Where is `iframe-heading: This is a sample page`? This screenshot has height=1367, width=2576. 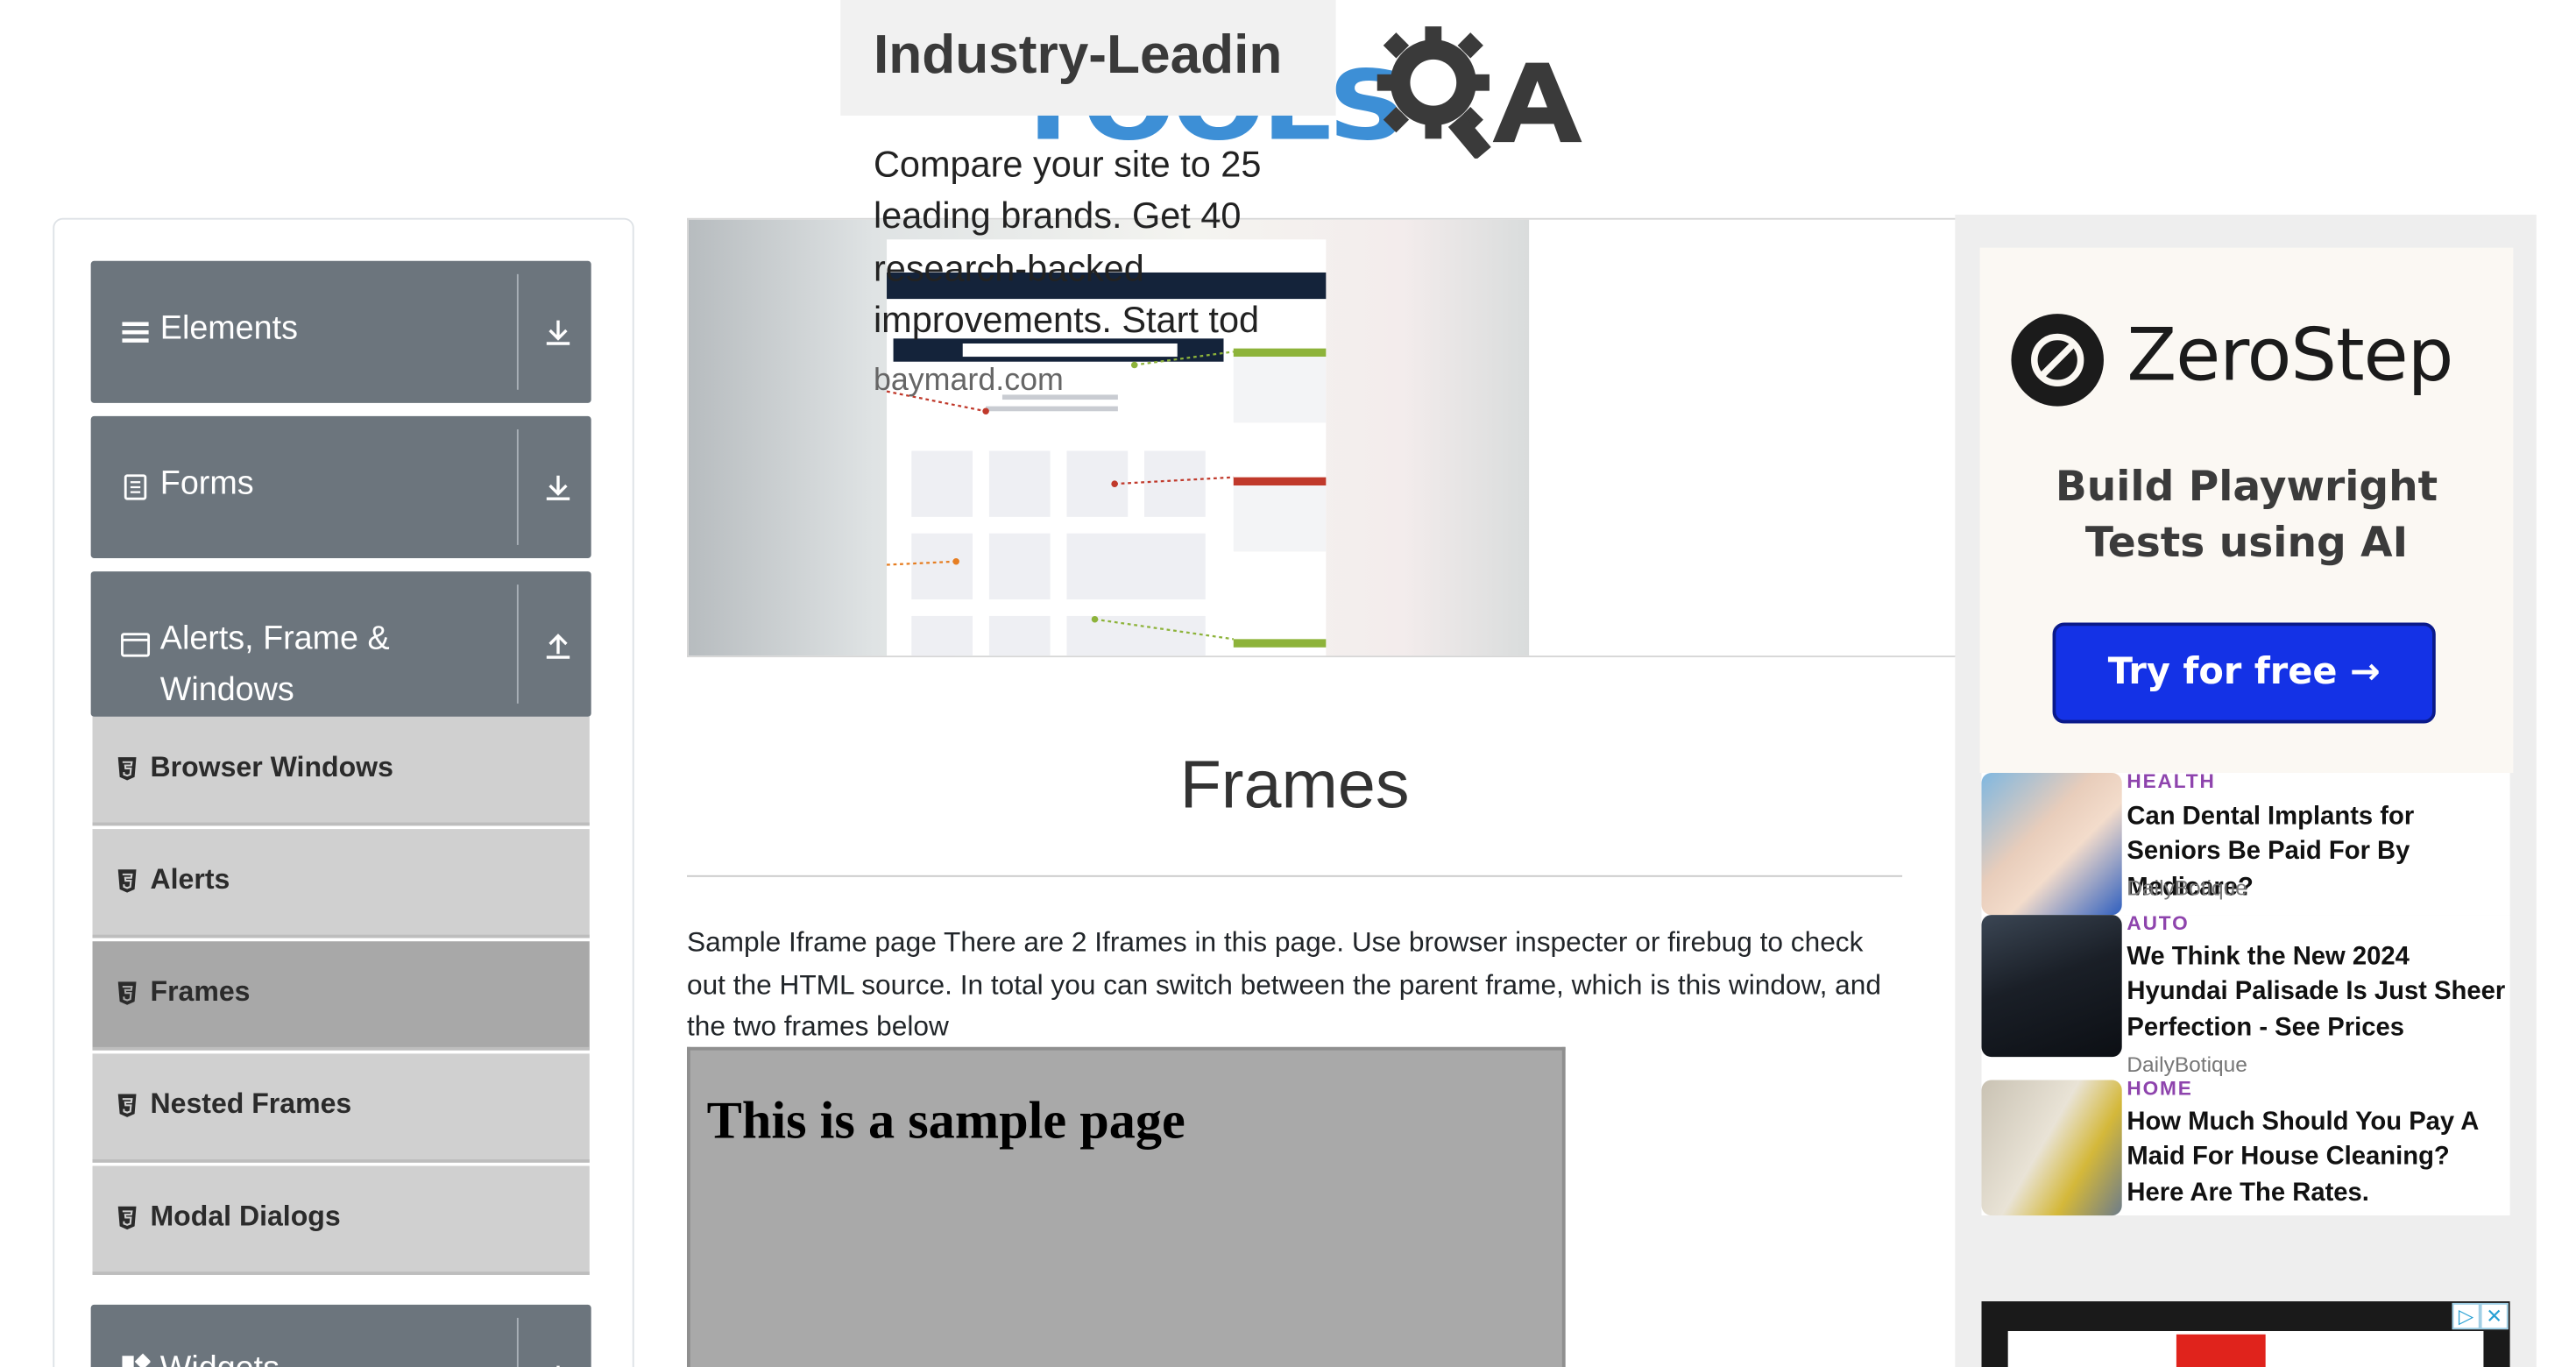 iframe-heading: This is a sample page is located at coordinates (945, 1119).